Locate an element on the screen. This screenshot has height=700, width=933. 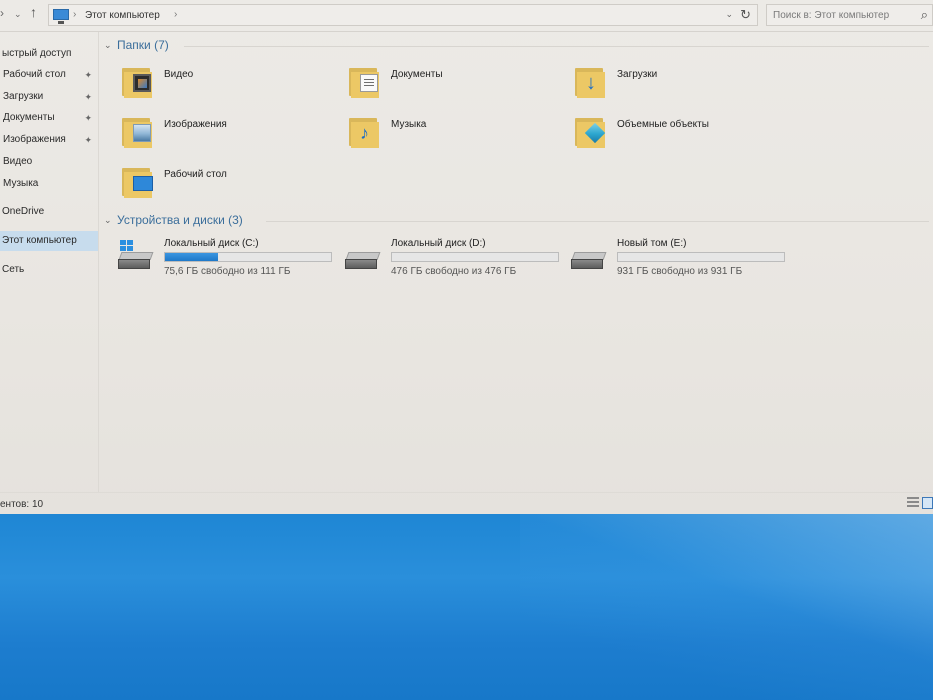
sidebar-item-label: Изображения is located at coordinates (34, 139).